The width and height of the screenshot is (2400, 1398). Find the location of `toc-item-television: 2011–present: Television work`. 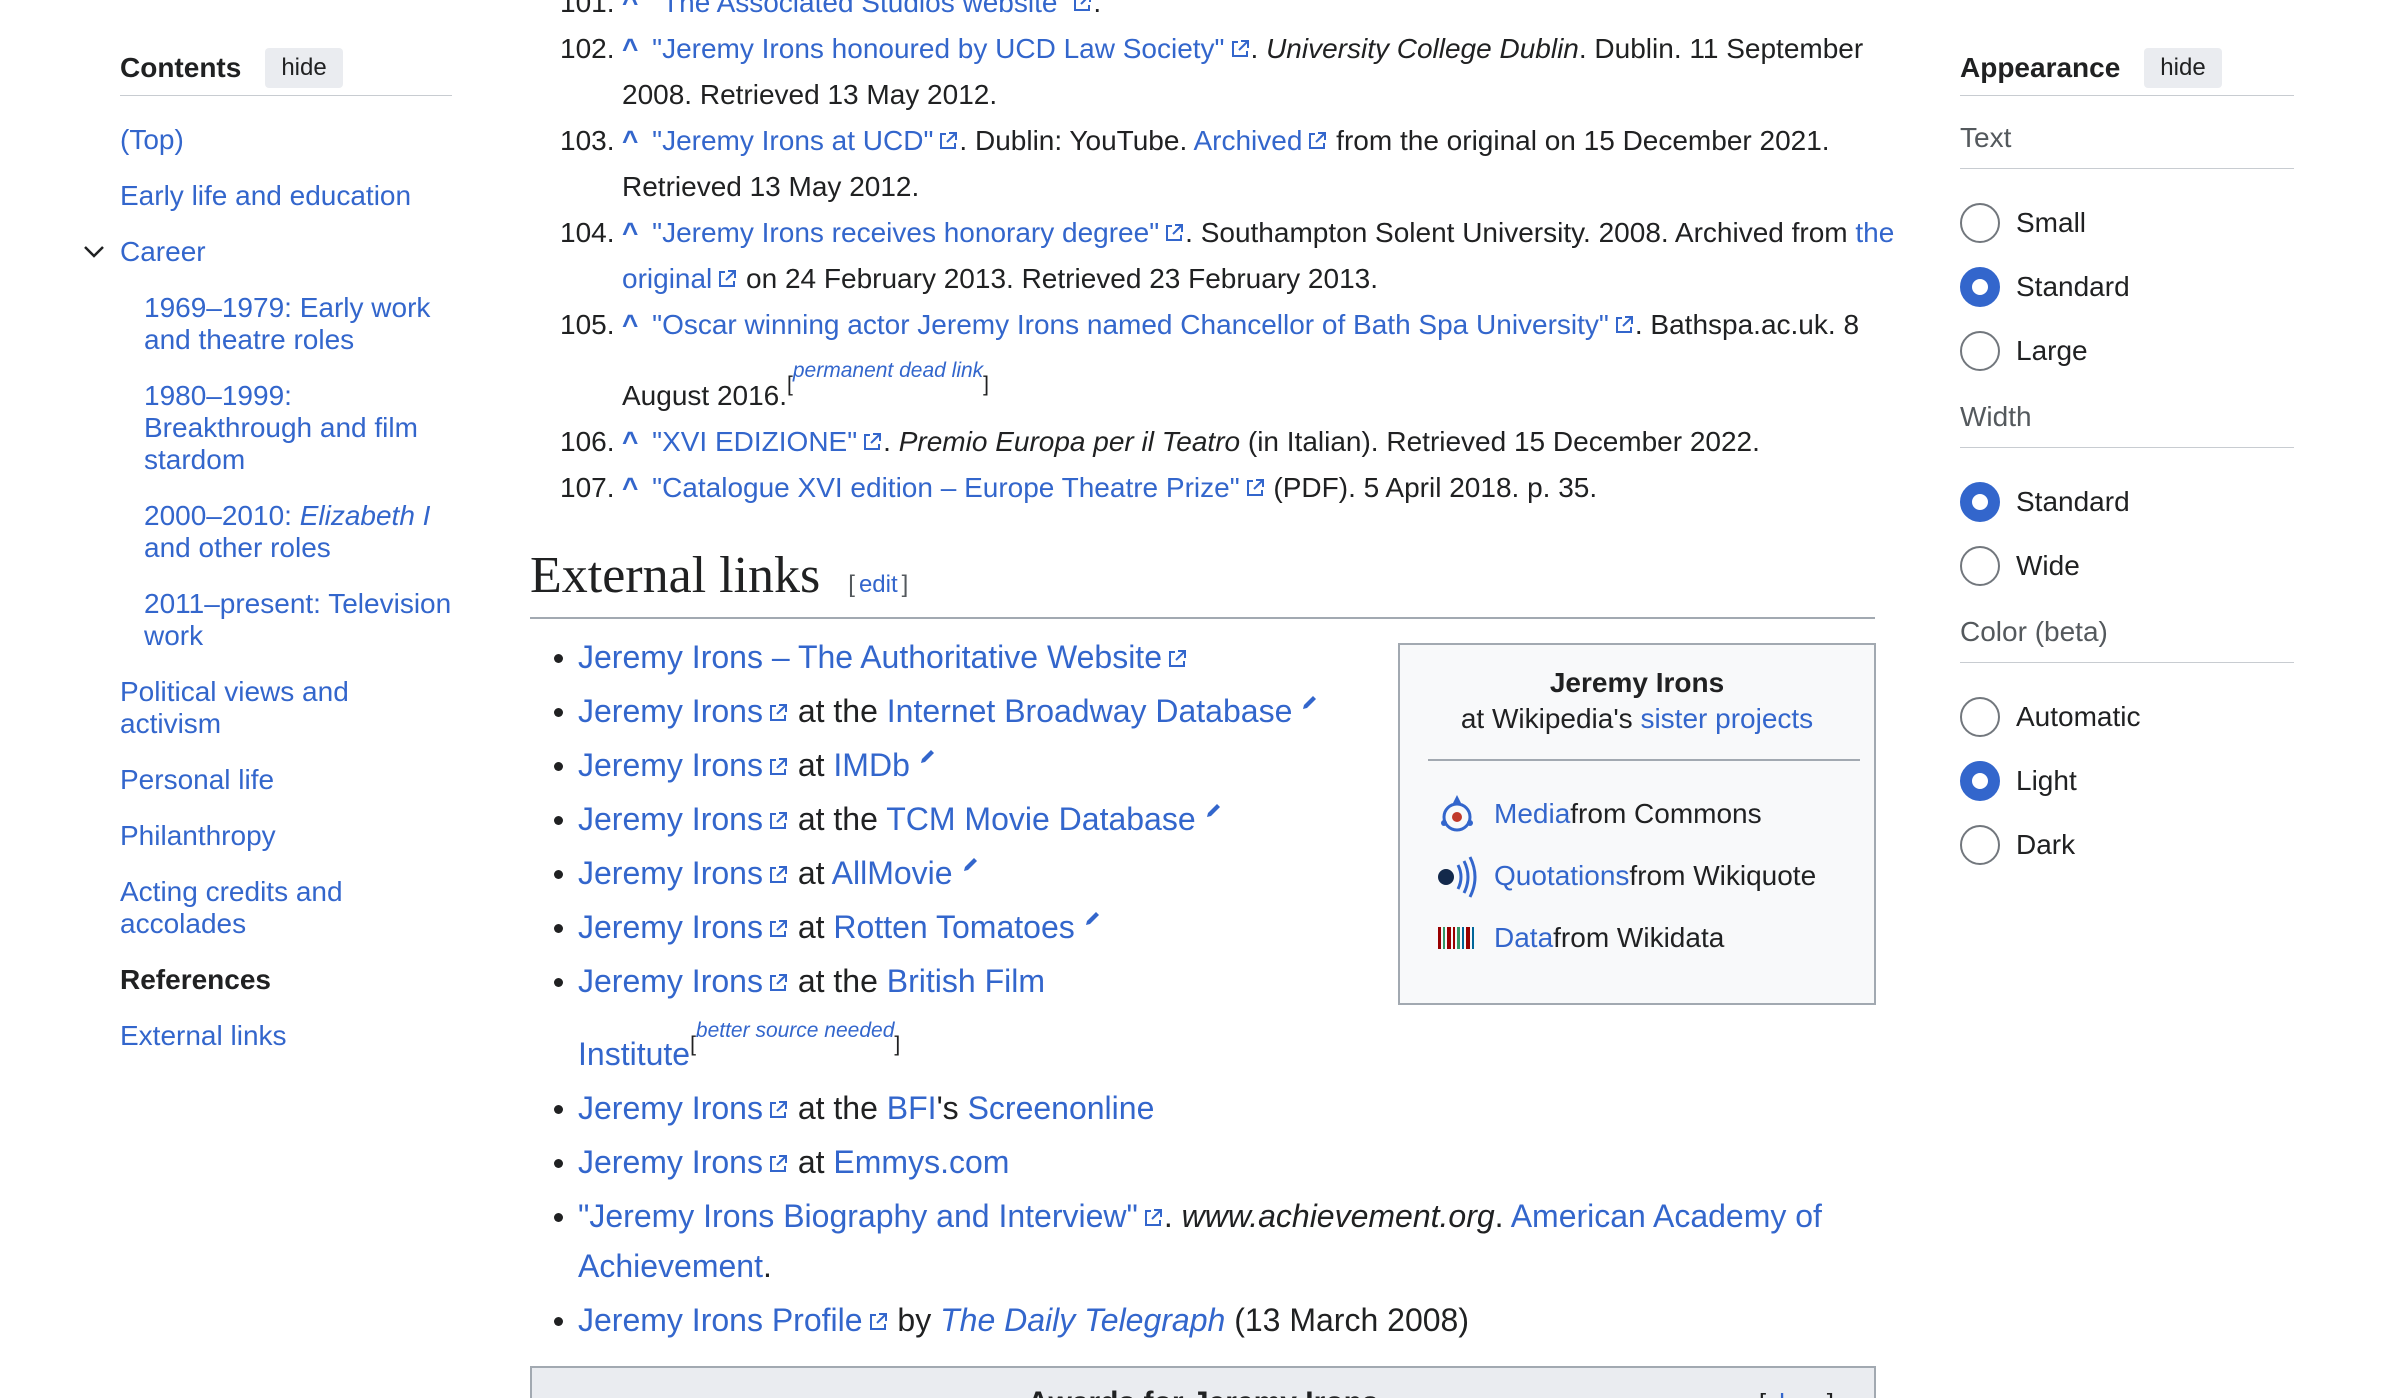

toc-item-television: 2011–present: Television work is located at coordinates (286, 620).